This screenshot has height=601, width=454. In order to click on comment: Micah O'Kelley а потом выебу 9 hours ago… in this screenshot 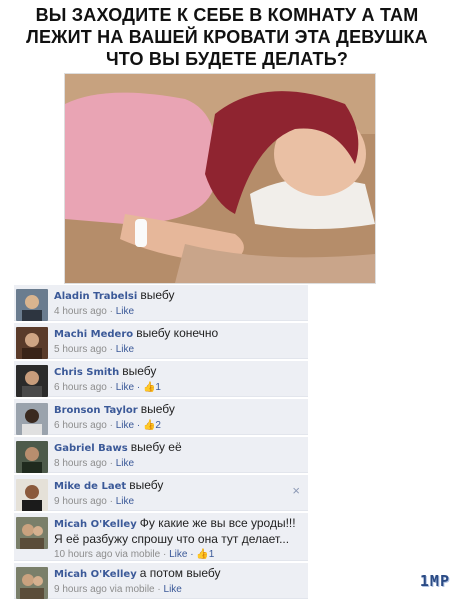, I will do `click(161, 581)`.